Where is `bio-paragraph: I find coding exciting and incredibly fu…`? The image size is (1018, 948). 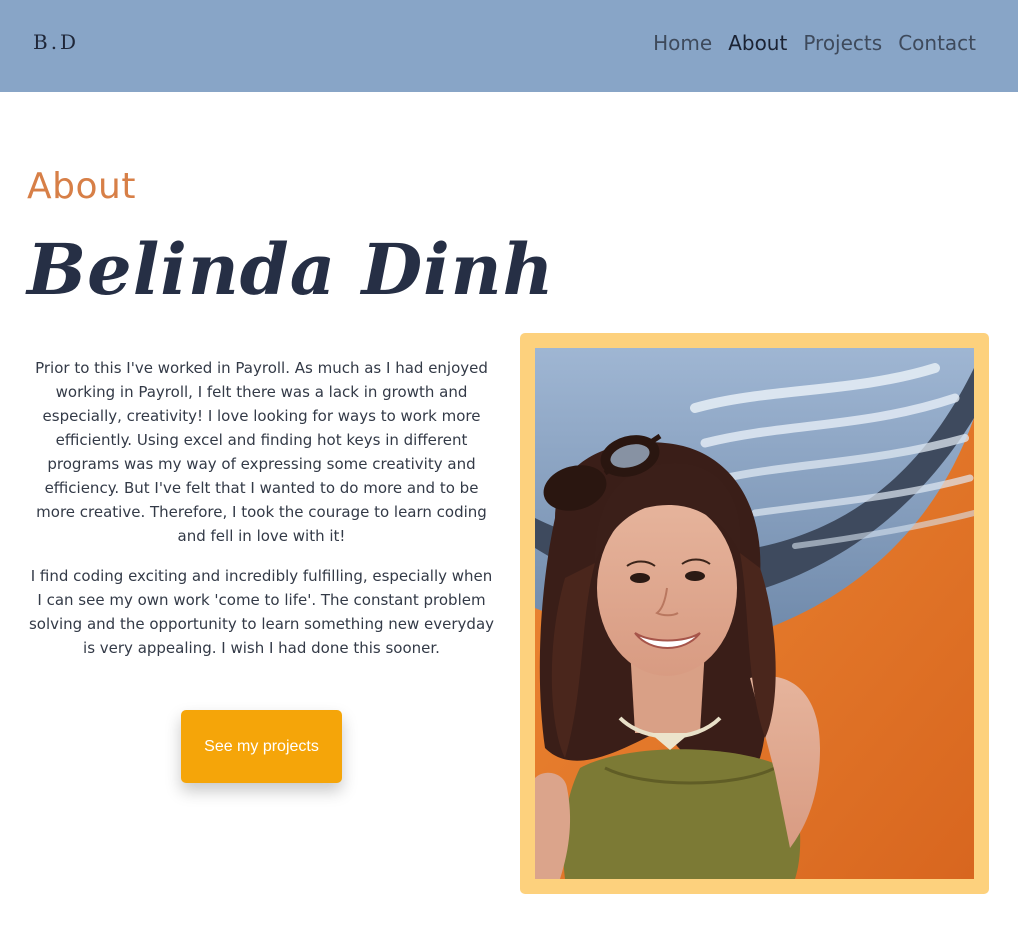 bio-paragraph: I find coding exciting and incredibly fu… is located at coordinates (261, 612).